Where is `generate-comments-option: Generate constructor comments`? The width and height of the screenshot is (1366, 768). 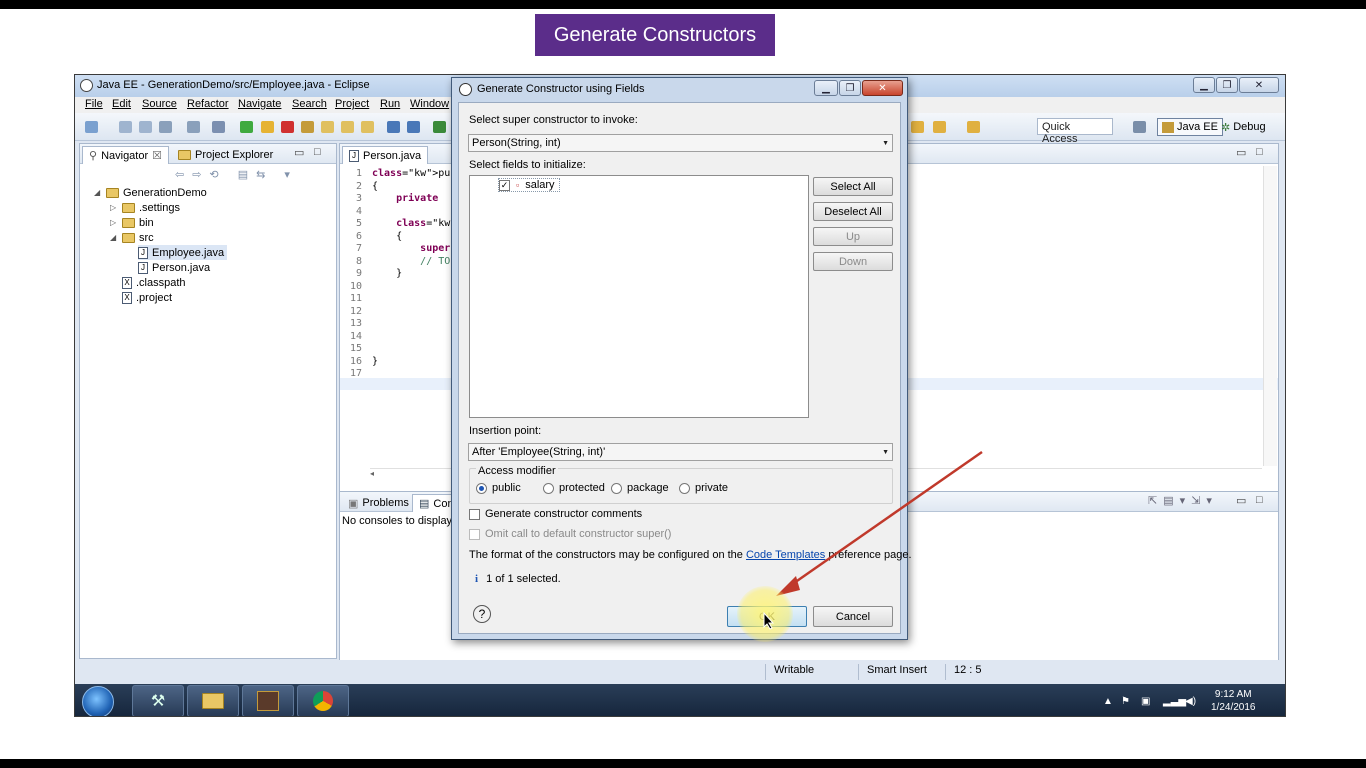
generate-comments-option: Generate constructor comments is located at coordinates (555, 514).